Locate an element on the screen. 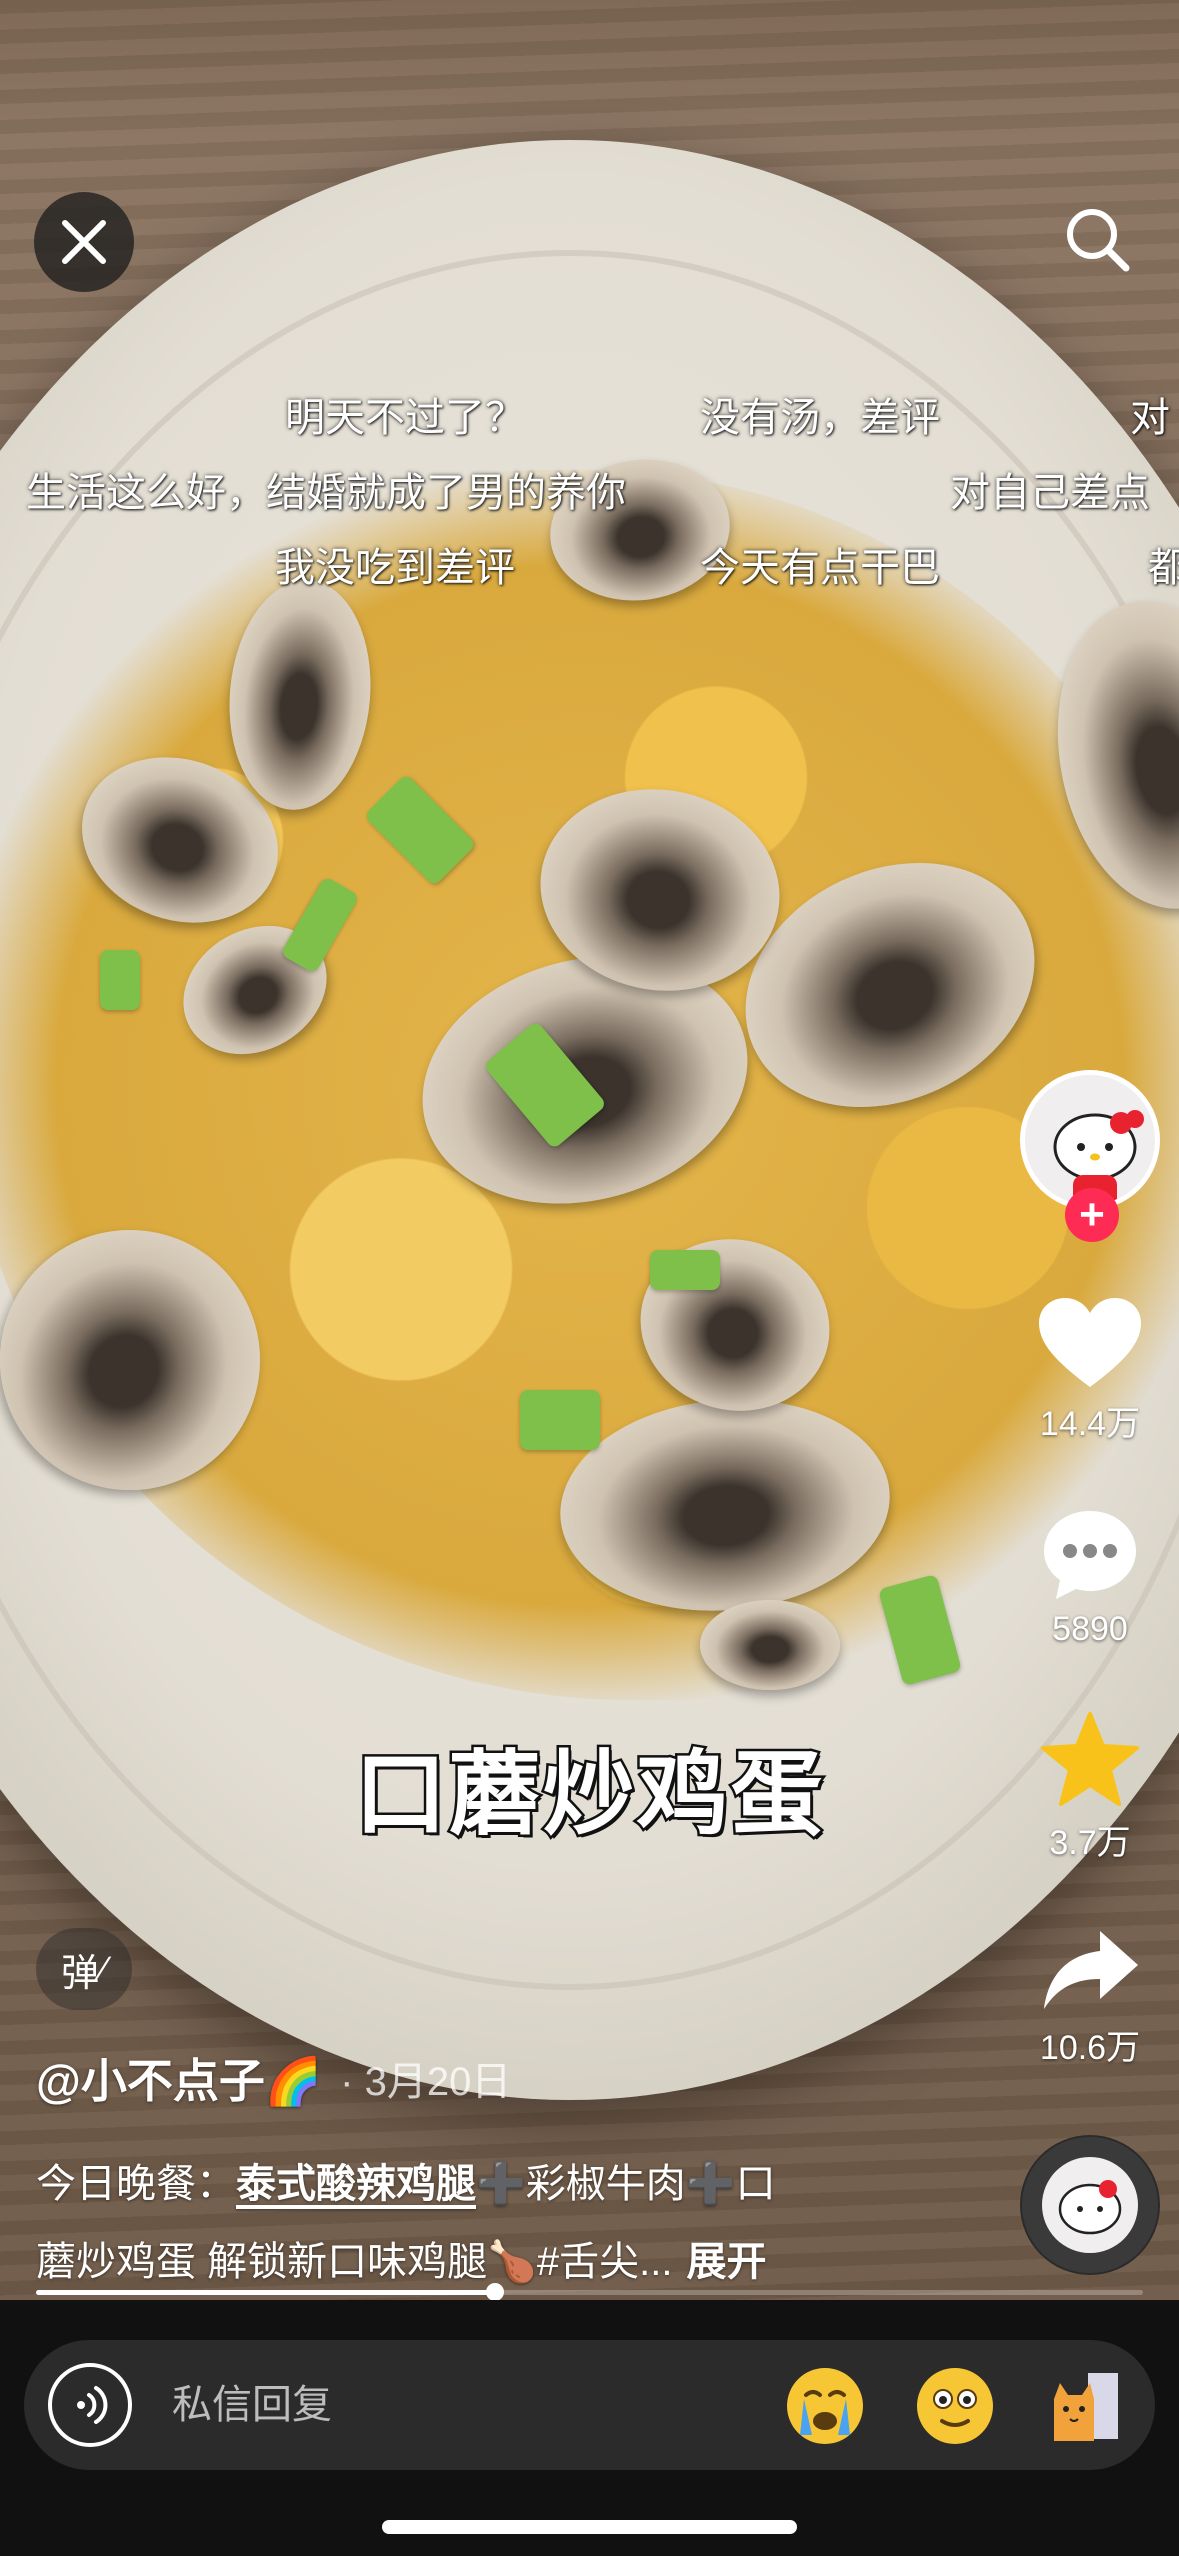 This screenshot has height=2556, width=1179. danmaku-comment: 我没吃到差评 is located at coordinates (395, 568).